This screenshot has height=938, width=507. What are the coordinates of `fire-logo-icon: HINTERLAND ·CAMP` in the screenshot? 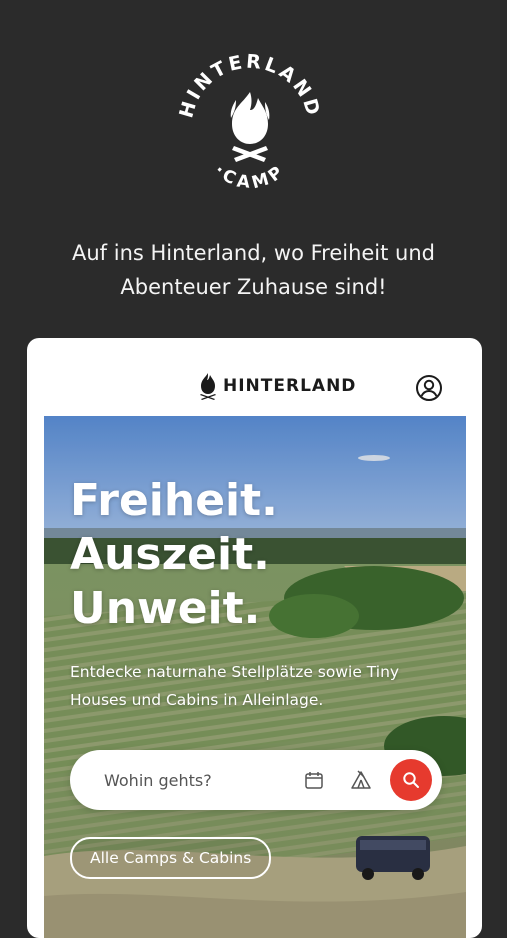 It's located at (248, 122).